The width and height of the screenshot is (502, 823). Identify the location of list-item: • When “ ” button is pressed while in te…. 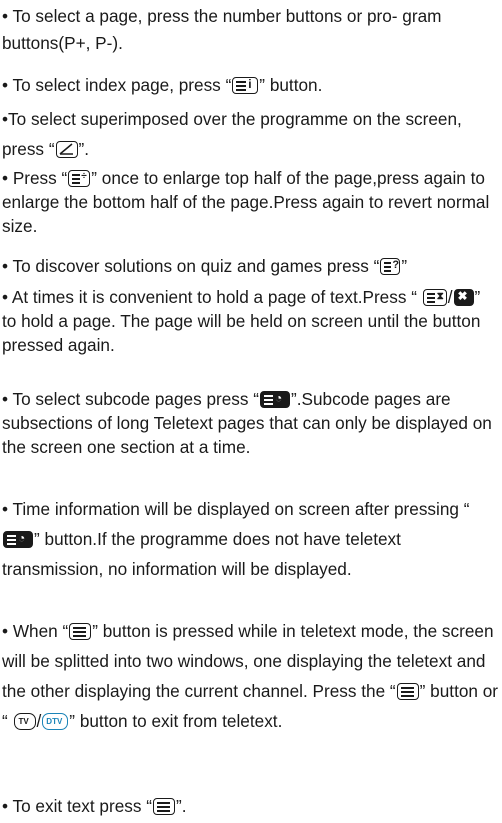
(250, 676).